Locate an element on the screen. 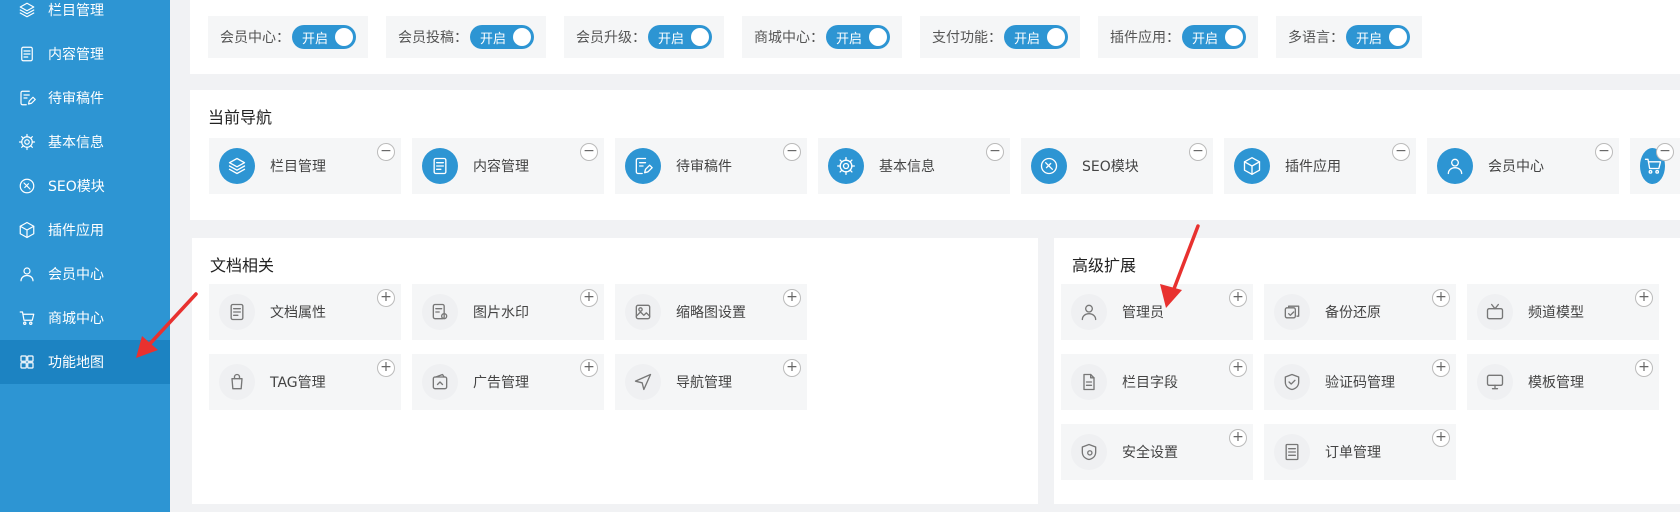 The image size is (1680, 512). cart-icon is located at coordinates (27, 318).